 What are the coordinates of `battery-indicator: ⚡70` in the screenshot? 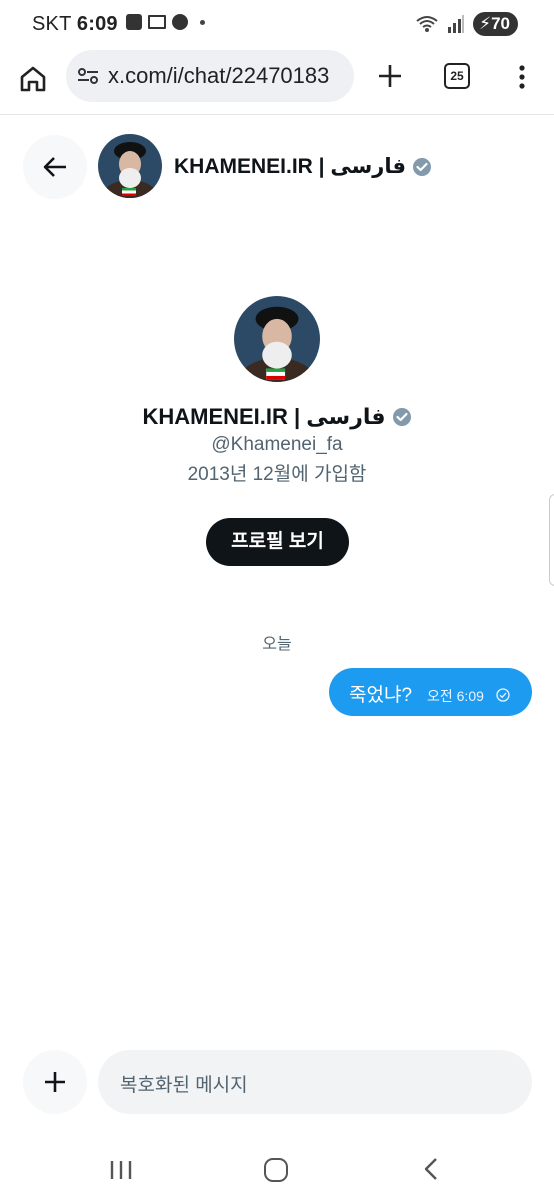 It's located at (495, 24).